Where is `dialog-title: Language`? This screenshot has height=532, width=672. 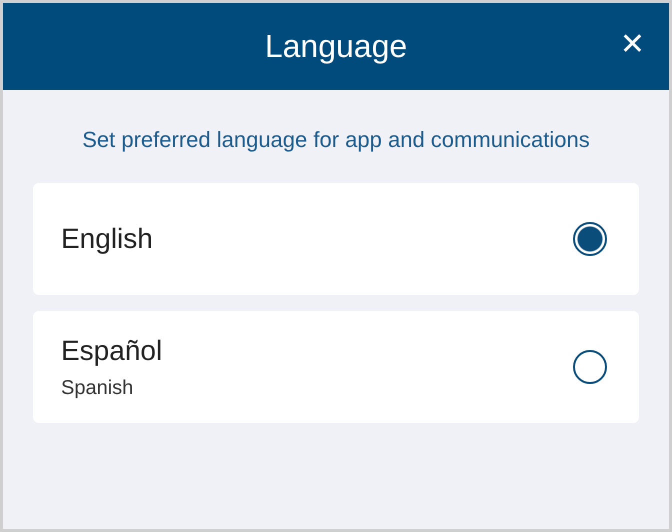
dialog-title: Language is located at coordinates (336, 46).